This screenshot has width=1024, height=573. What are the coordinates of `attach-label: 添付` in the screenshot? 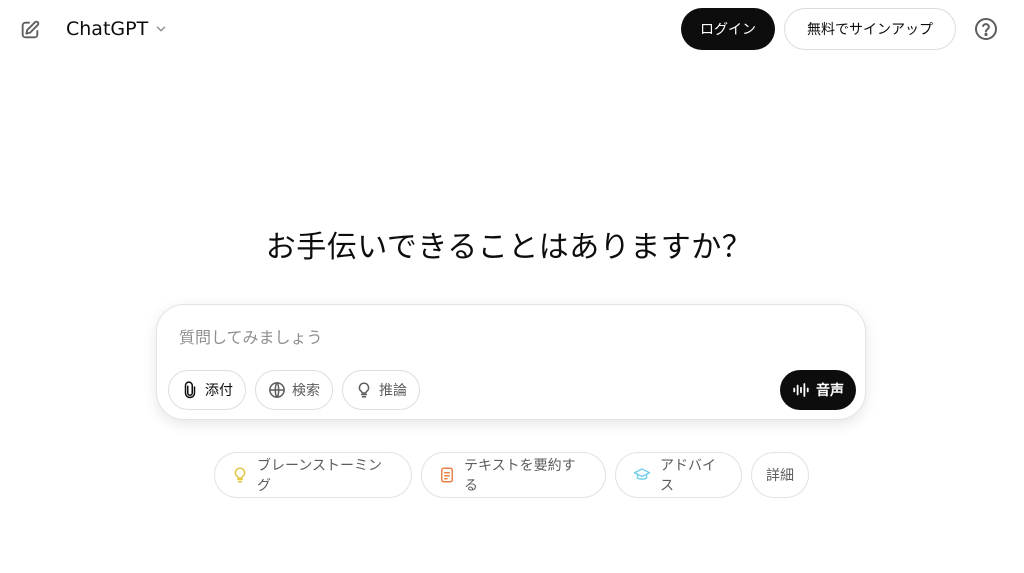 It's located at (219, 391).